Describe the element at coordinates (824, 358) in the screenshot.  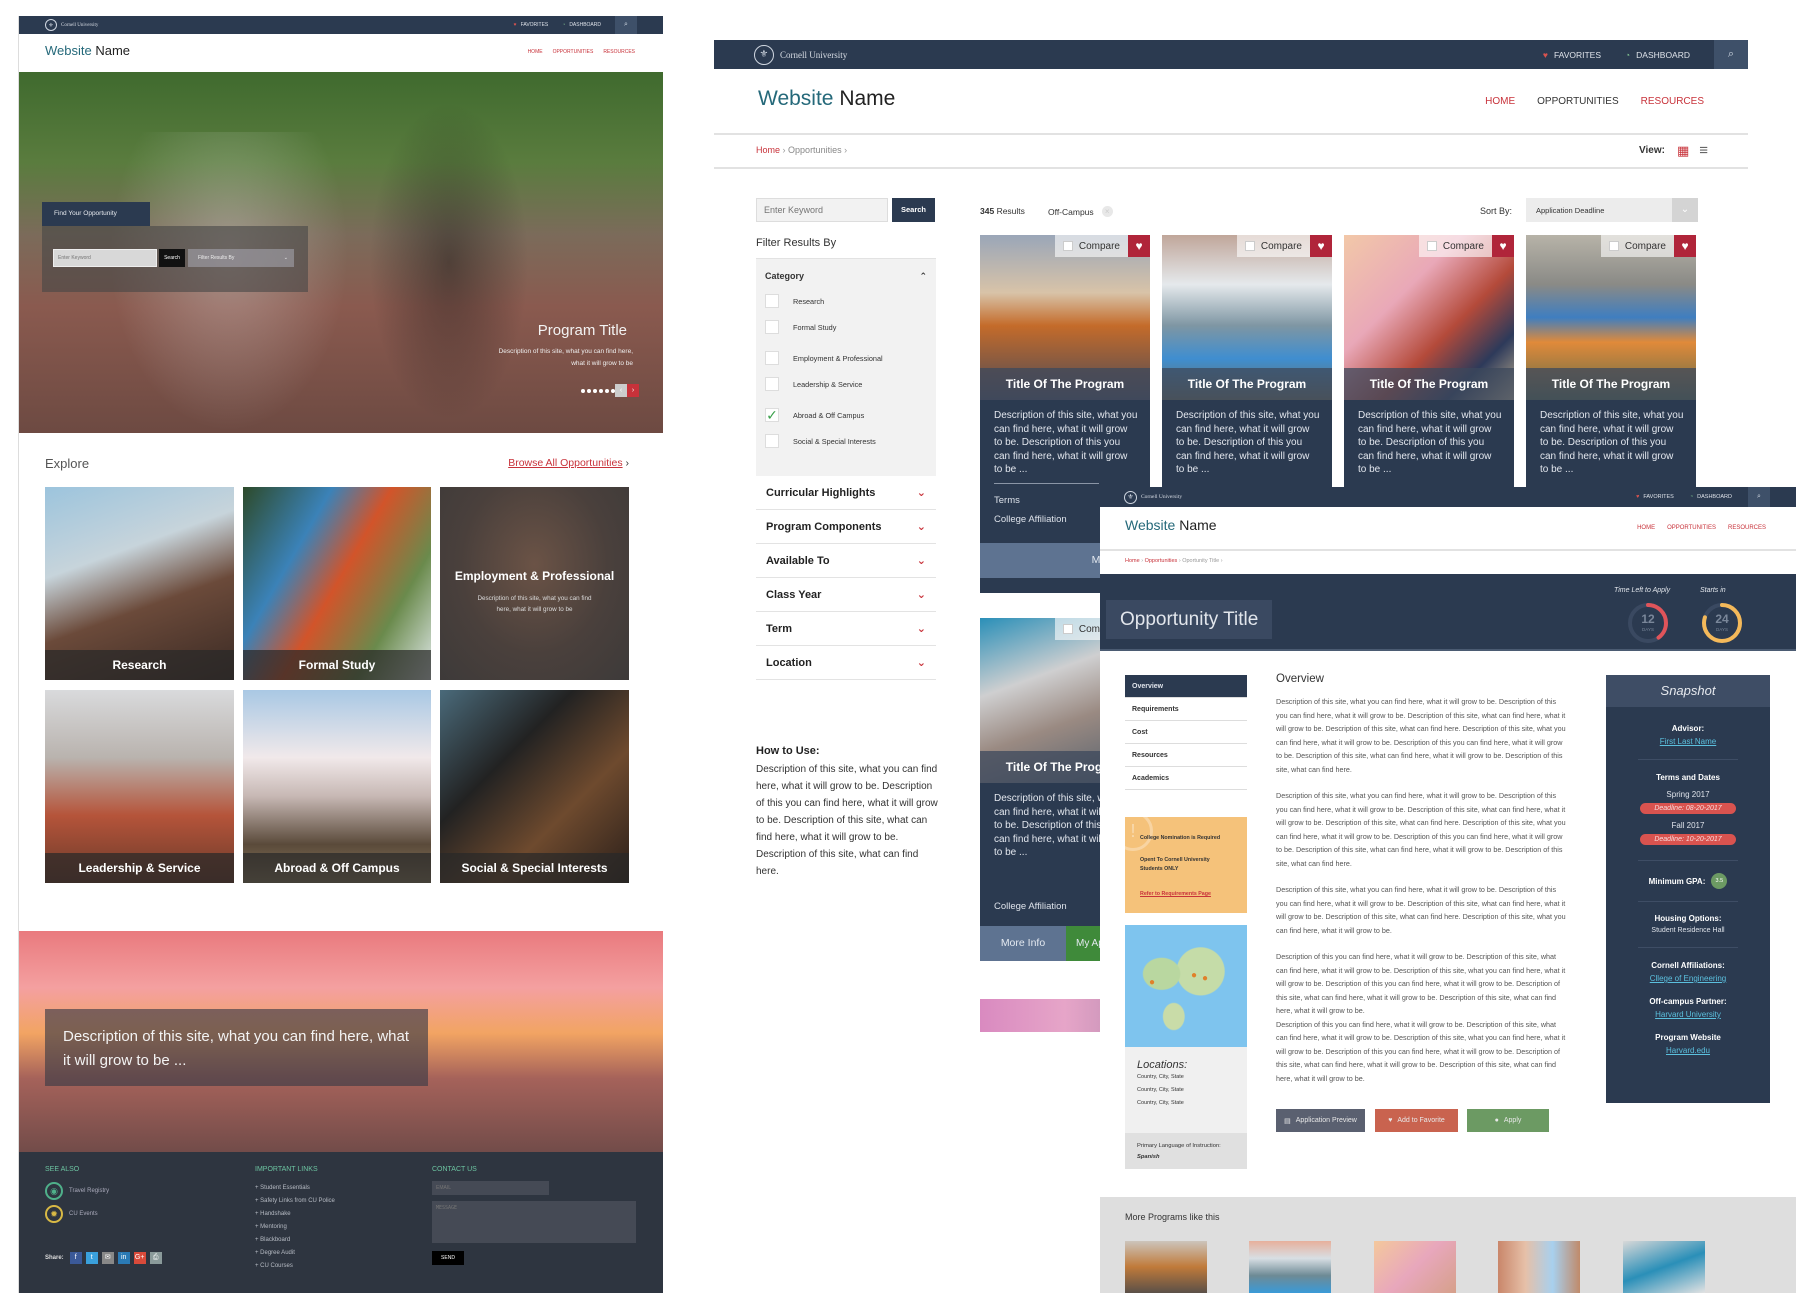
I see `category-option: Employment & Professional` at that location.